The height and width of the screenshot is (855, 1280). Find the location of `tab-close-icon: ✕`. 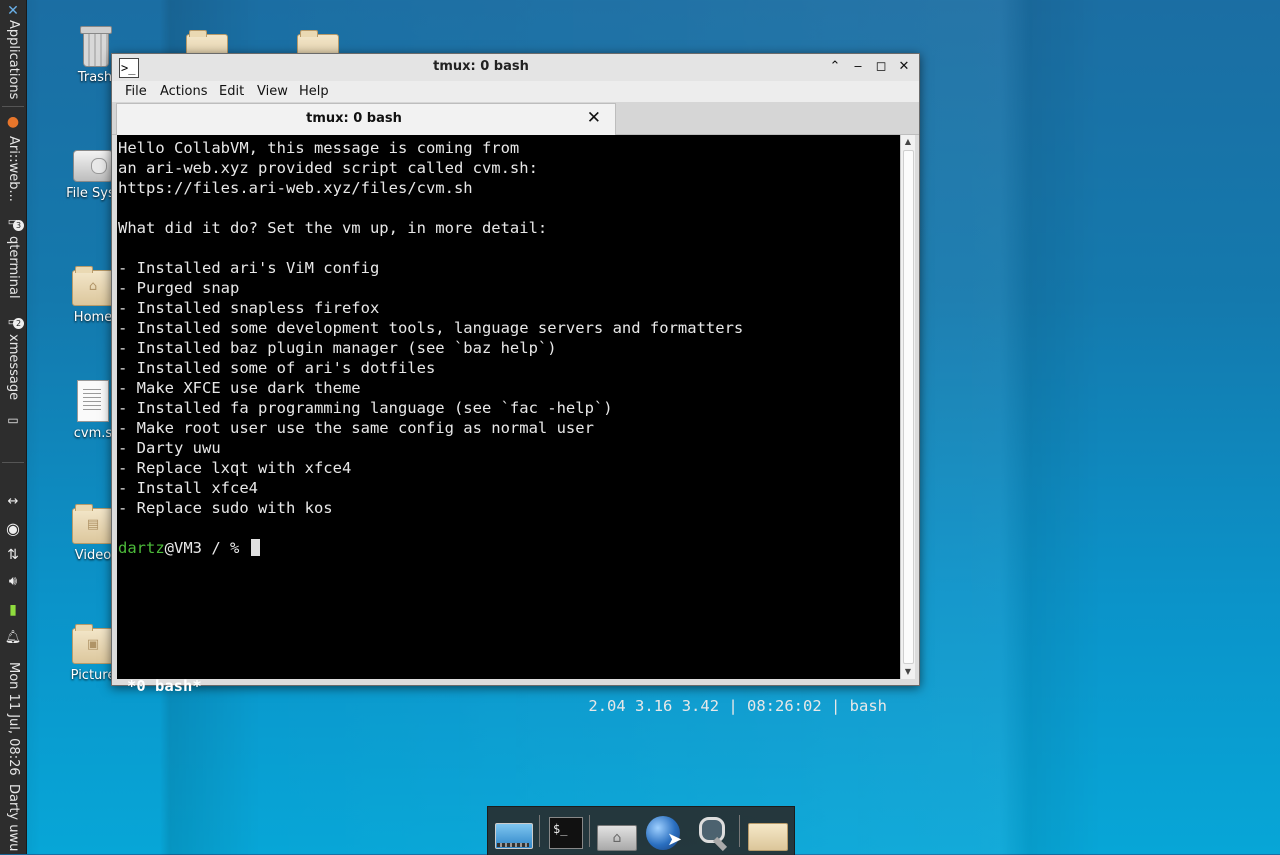

tab-close-icon: ✕ is located at coordinates (594, 118).